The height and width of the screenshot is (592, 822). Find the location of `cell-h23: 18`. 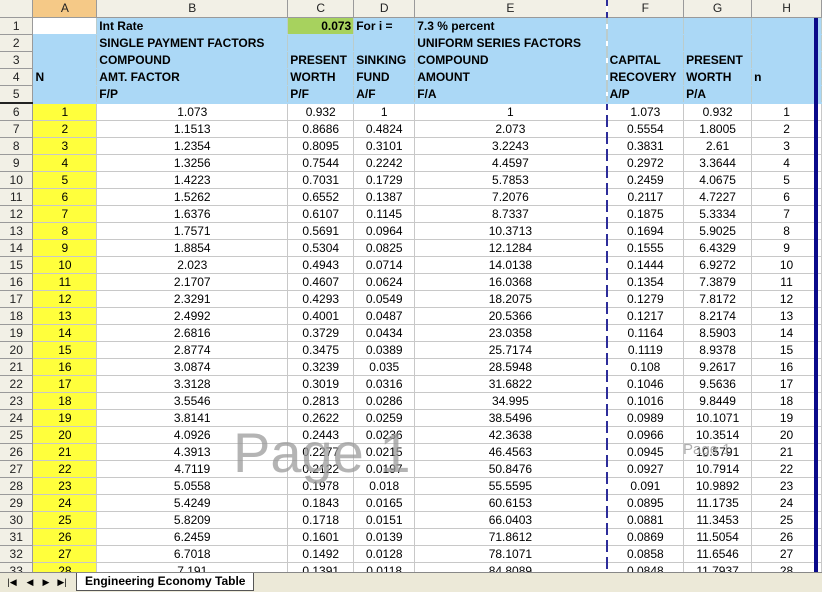

cell-h23: 18 is located at coordinates (786, 401).